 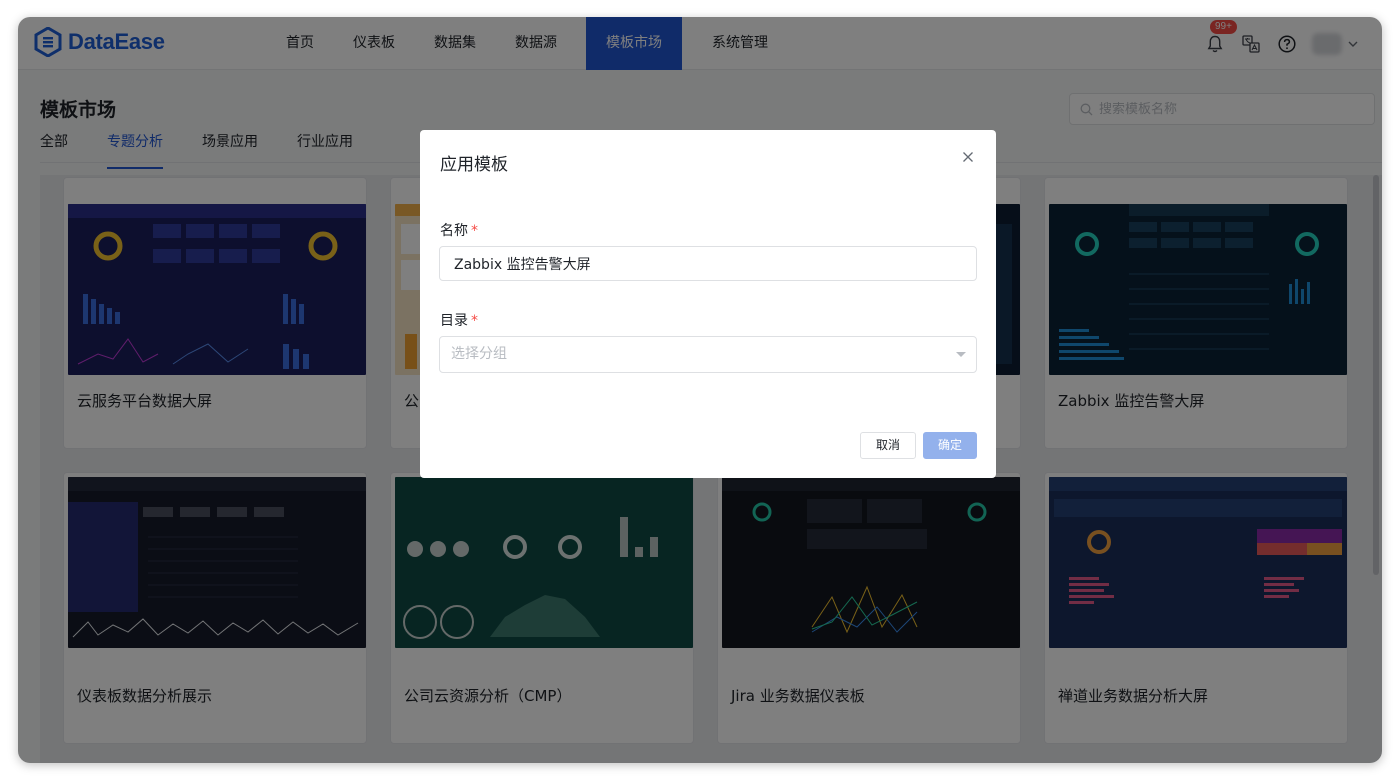 What do you see at coordinates (708, 354) in the screenshot?
I see `directory-select: 选择分组` at bounding box center [708, 354].